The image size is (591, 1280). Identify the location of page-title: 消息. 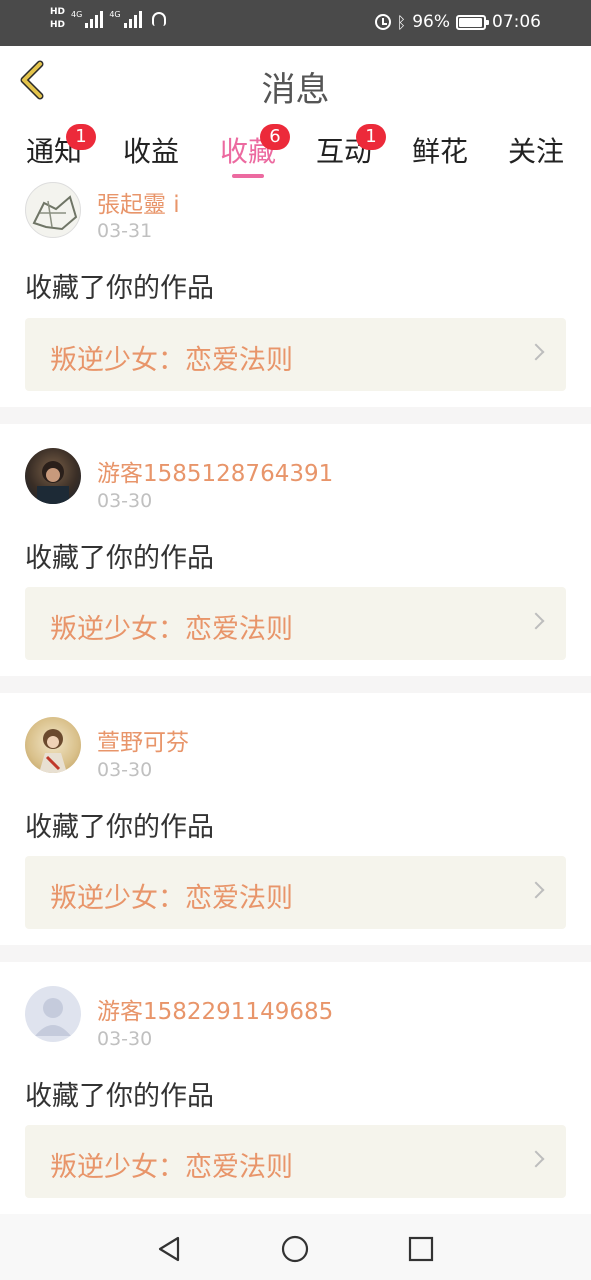
(295, 90).